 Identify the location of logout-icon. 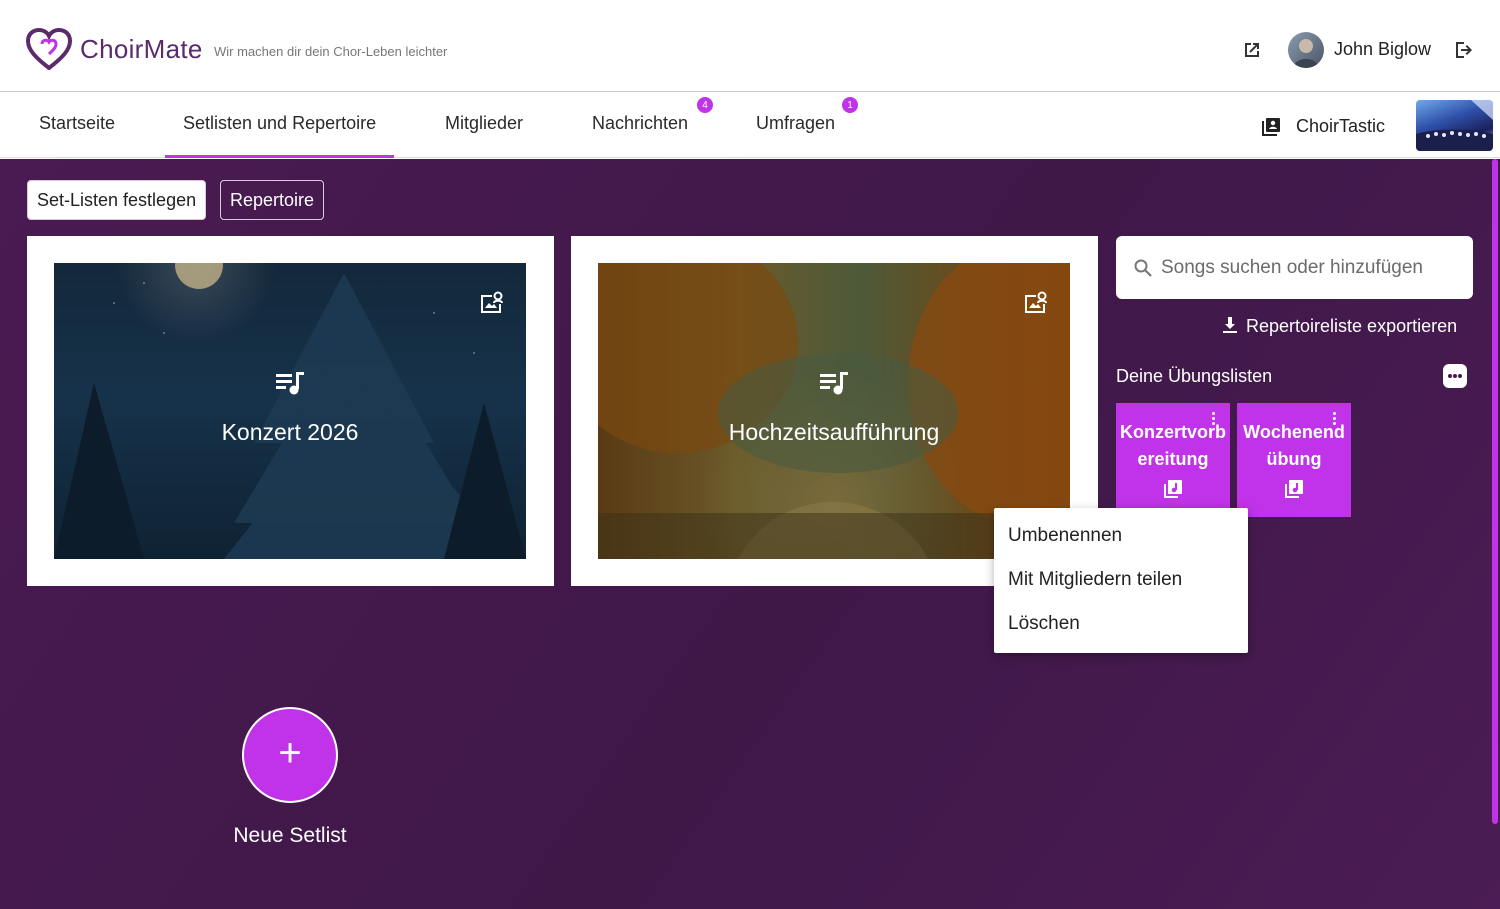
(1464, 50).